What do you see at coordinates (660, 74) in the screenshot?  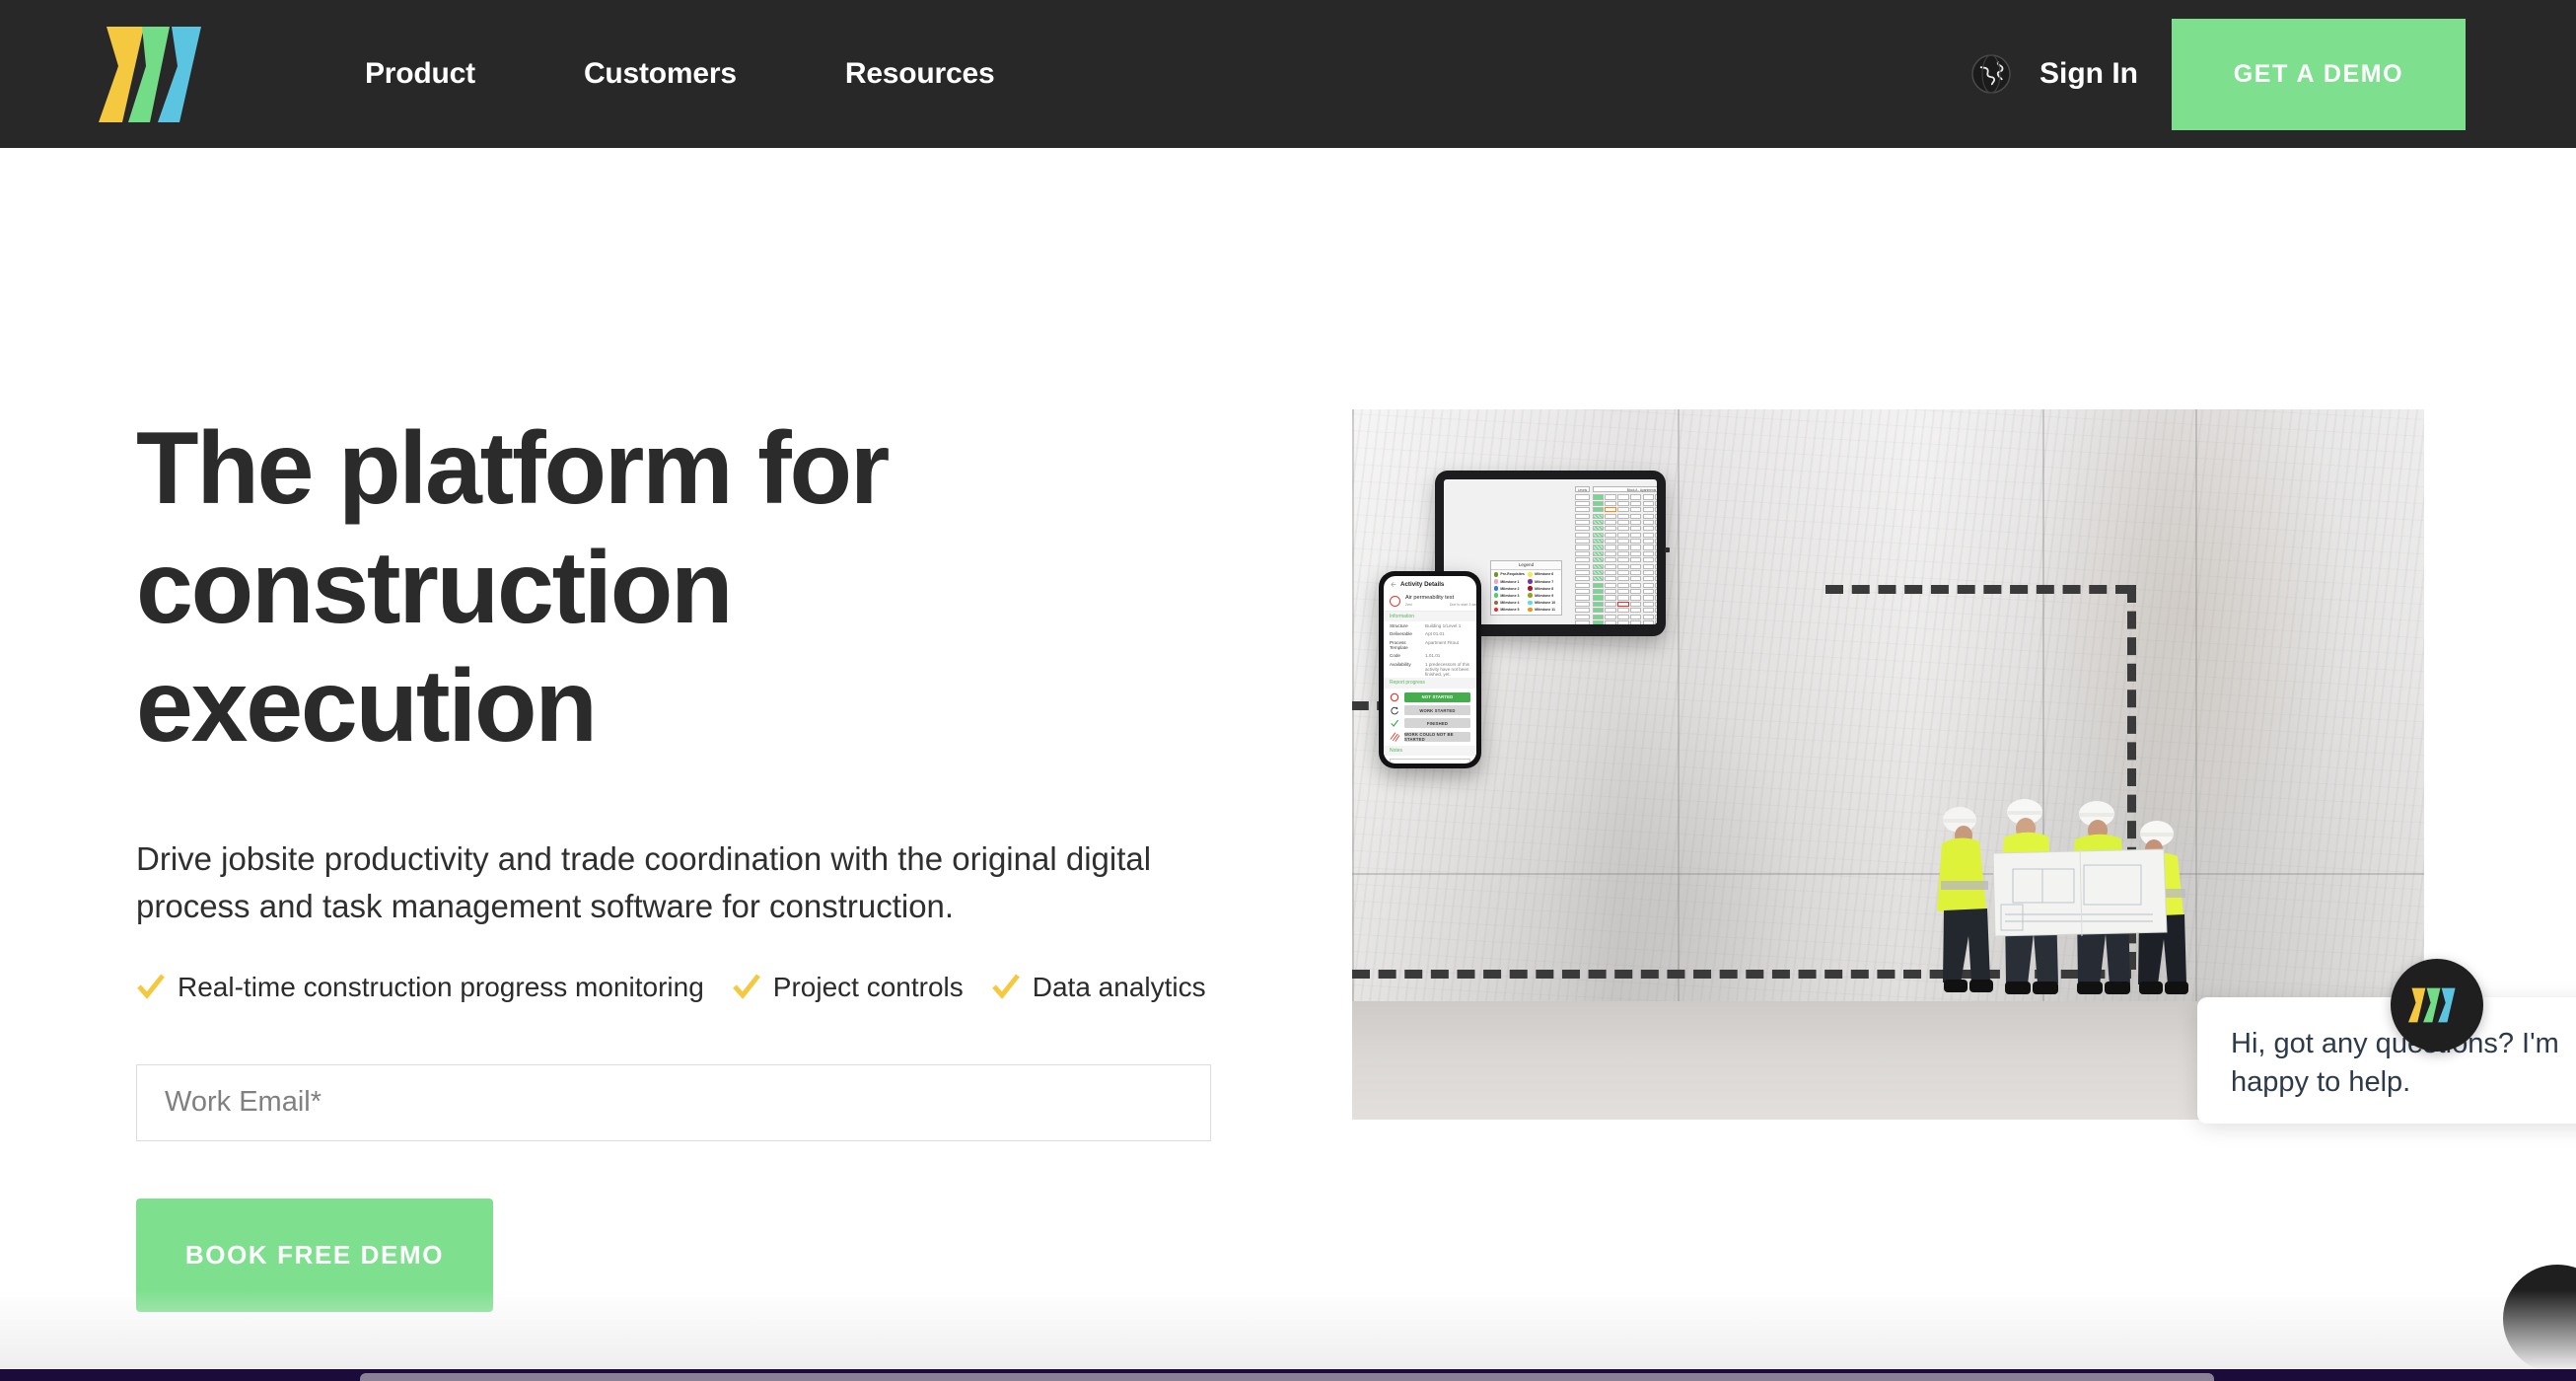 I see `nav-item-customers: Customers` at bounding box center [660, 74].